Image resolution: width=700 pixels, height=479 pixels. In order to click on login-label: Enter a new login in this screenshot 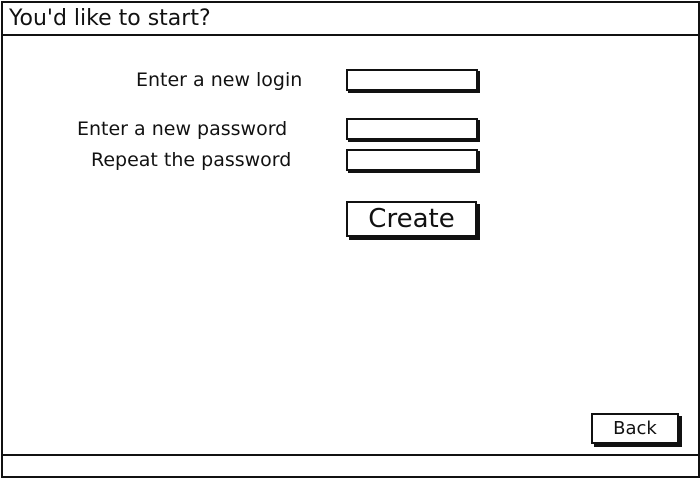, I will do `click(219, 80)`.